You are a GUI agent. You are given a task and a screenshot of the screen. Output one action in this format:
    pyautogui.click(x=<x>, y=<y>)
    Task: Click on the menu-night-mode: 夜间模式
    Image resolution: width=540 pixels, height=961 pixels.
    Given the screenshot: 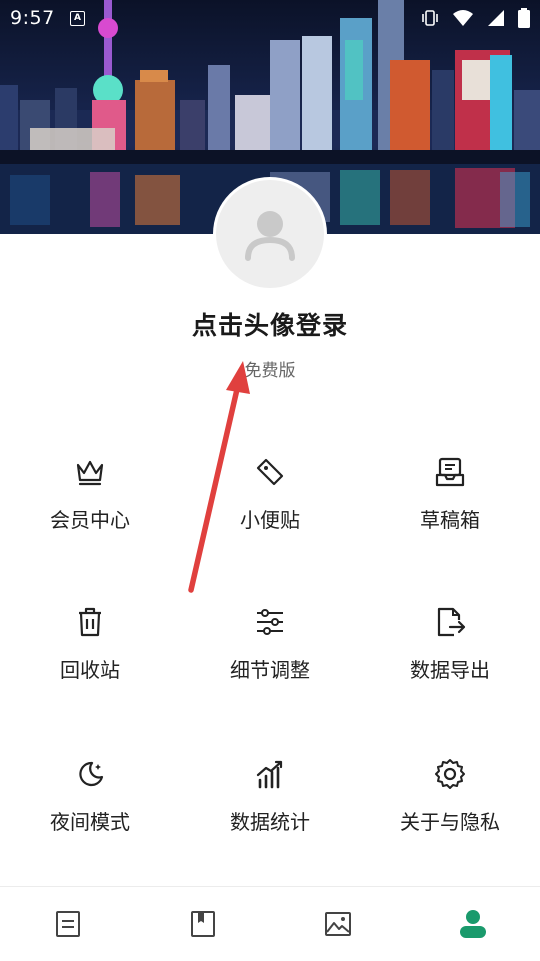 What is the action you would take?
    pyautogui.click(x=90, y=818)
    